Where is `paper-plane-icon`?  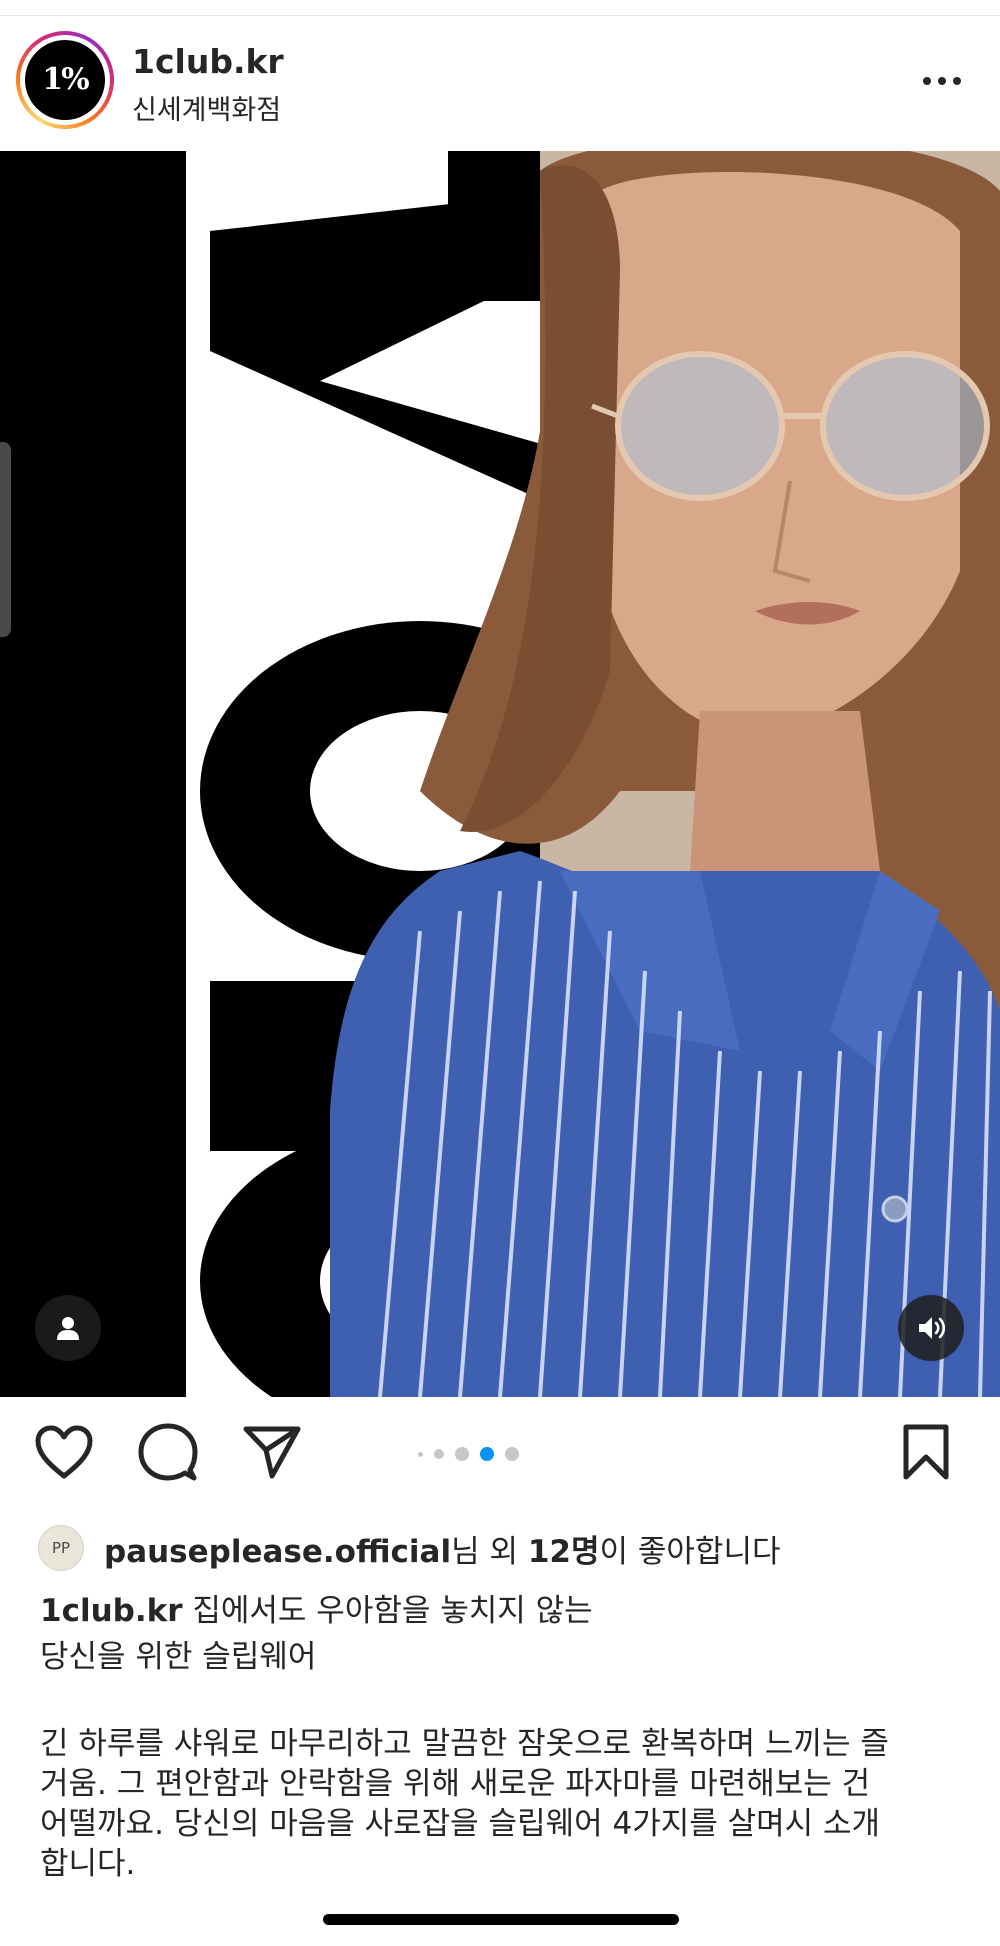
paper-plane-icon is located at coordinates (272, 1452).